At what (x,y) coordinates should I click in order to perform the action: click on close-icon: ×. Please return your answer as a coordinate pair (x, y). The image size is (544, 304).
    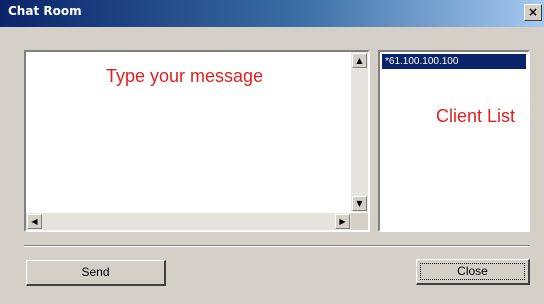
    Looking at the image, I should click on (533, 12).